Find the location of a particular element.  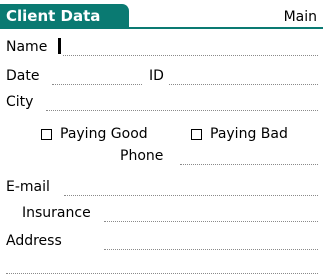

email-field is located at coordinates (191, 195).